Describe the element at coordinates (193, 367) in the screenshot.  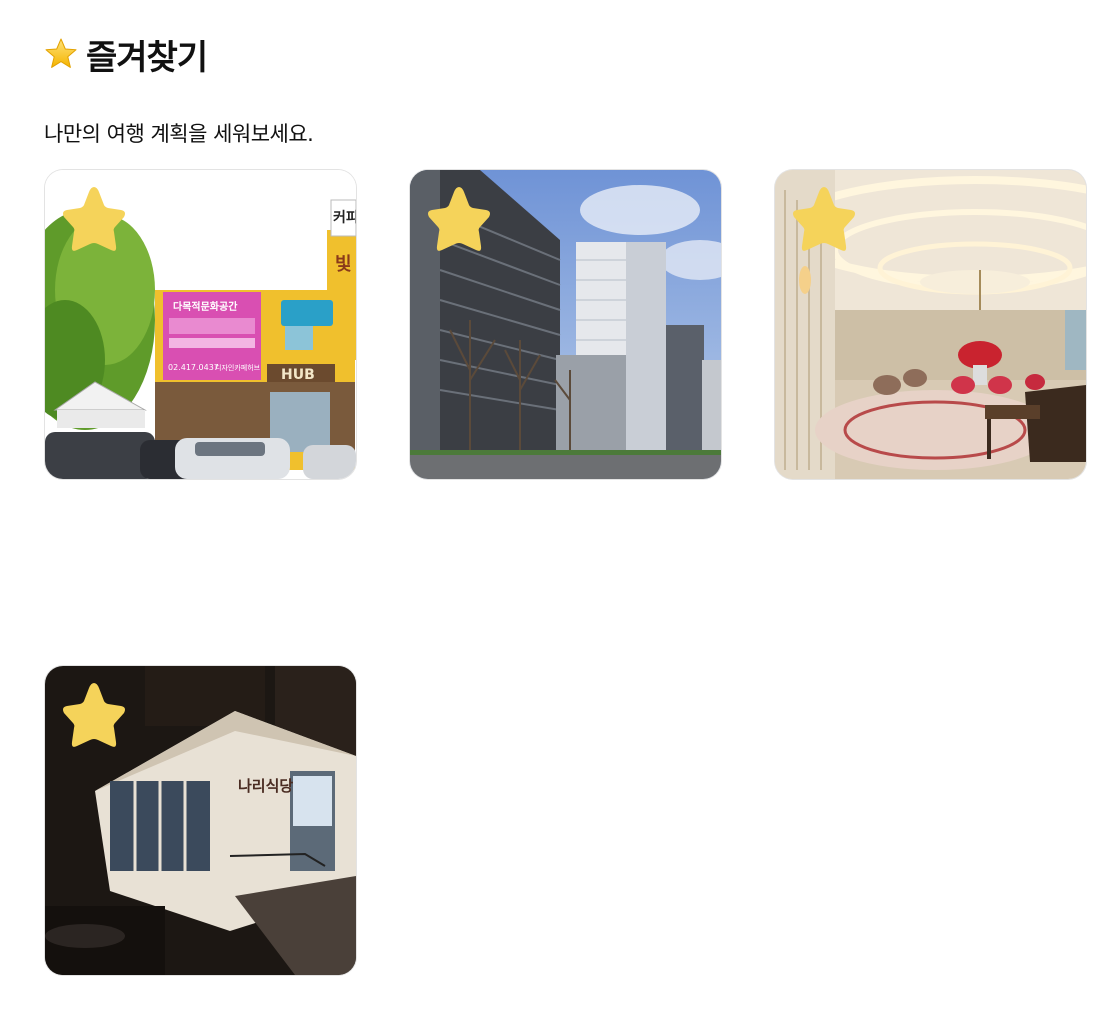
I see `cafe-banner-phone: 02.417.0437` at that location.